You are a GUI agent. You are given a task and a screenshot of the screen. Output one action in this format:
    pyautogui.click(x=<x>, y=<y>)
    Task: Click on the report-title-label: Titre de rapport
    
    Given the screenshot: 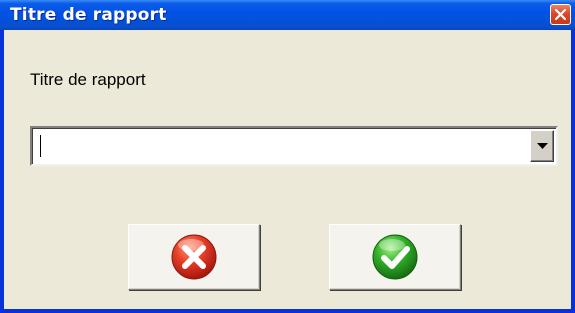 What is the action you would take?
    pyautogui.click(x=88, y=79)
    